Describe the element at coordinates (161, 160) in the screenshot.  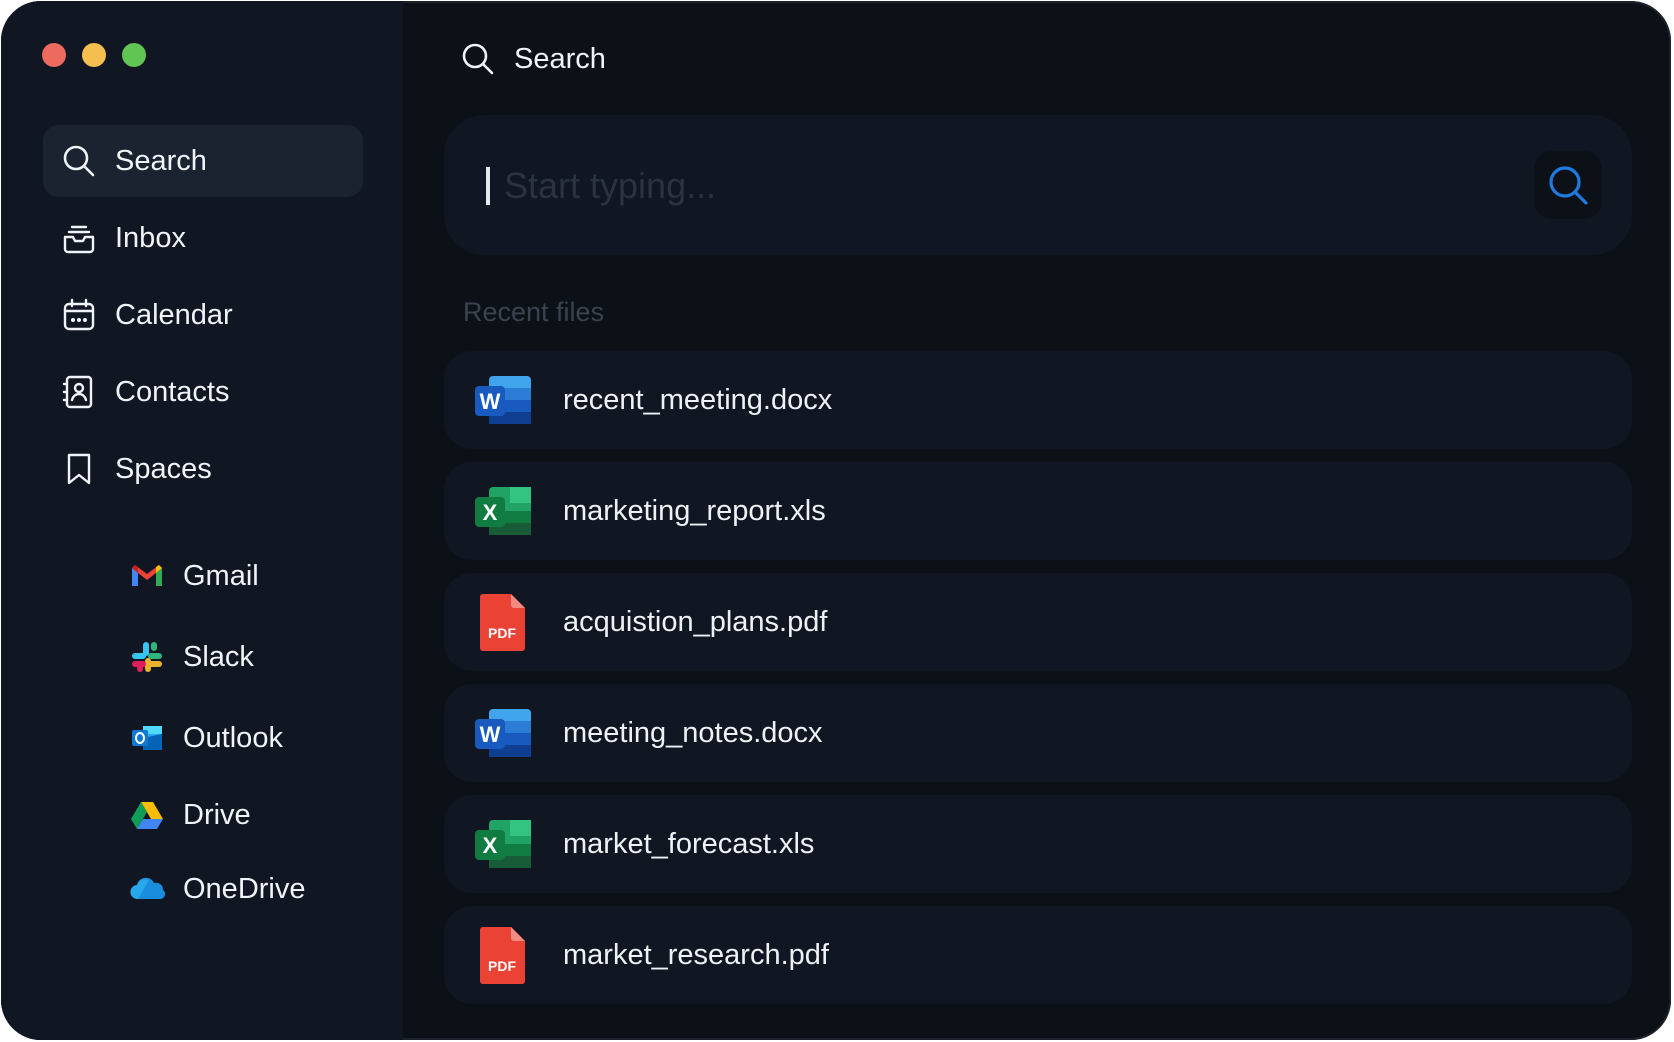
I see `sidebar-item-label: Search` at that location.